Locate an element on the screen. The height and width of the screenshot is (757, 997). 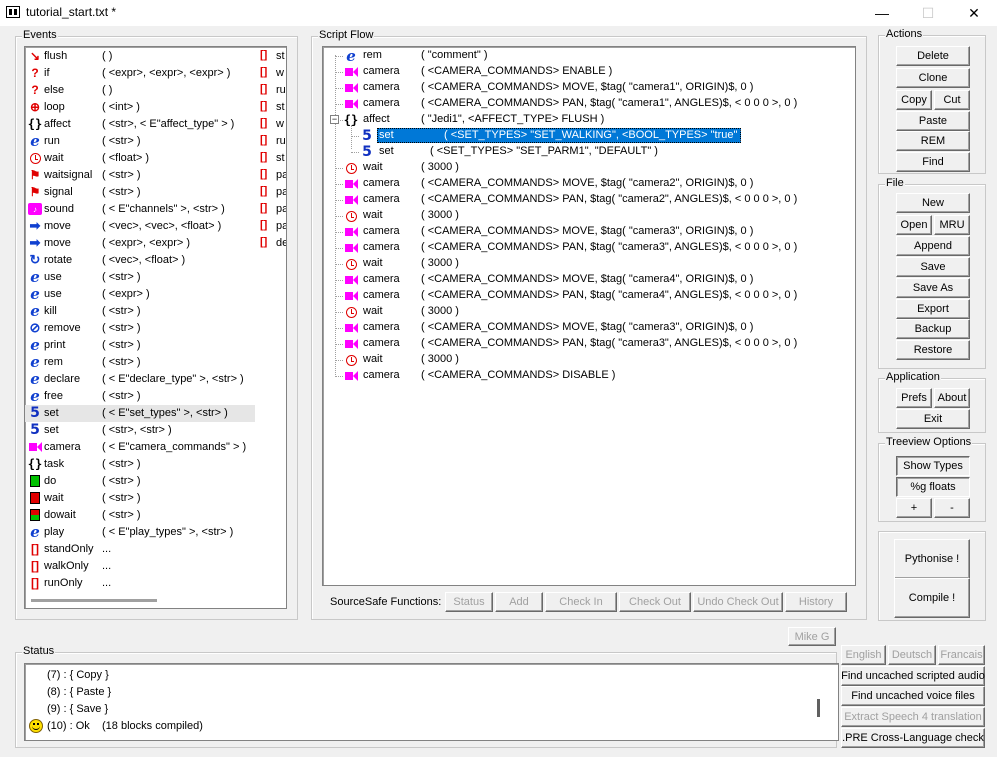
francais-button: Francais is located at coordinates (961, 655).